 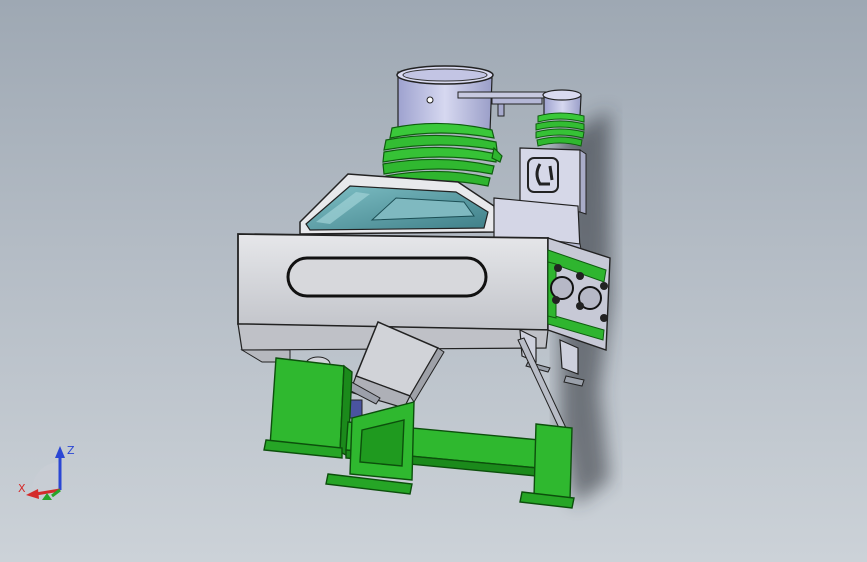 I want to click on top-cylinder, so click(x=445, y=99).